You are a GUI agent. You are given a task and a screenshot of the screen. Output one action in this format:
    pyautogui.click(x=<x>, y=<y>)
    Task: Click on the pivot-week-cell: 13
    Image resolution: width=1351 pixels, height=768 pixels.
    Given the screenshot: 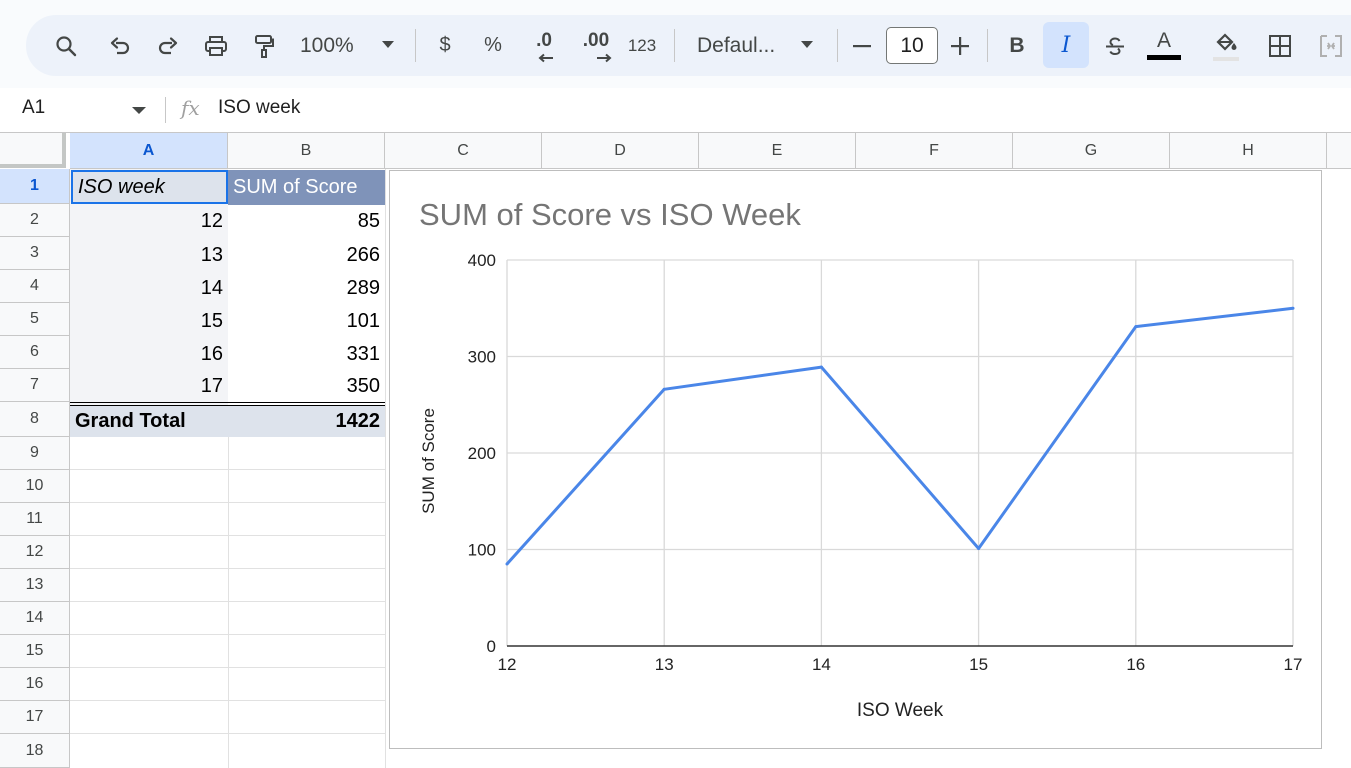 What is the action you would take?
    pyautogui.click(x=149, y=255)
    